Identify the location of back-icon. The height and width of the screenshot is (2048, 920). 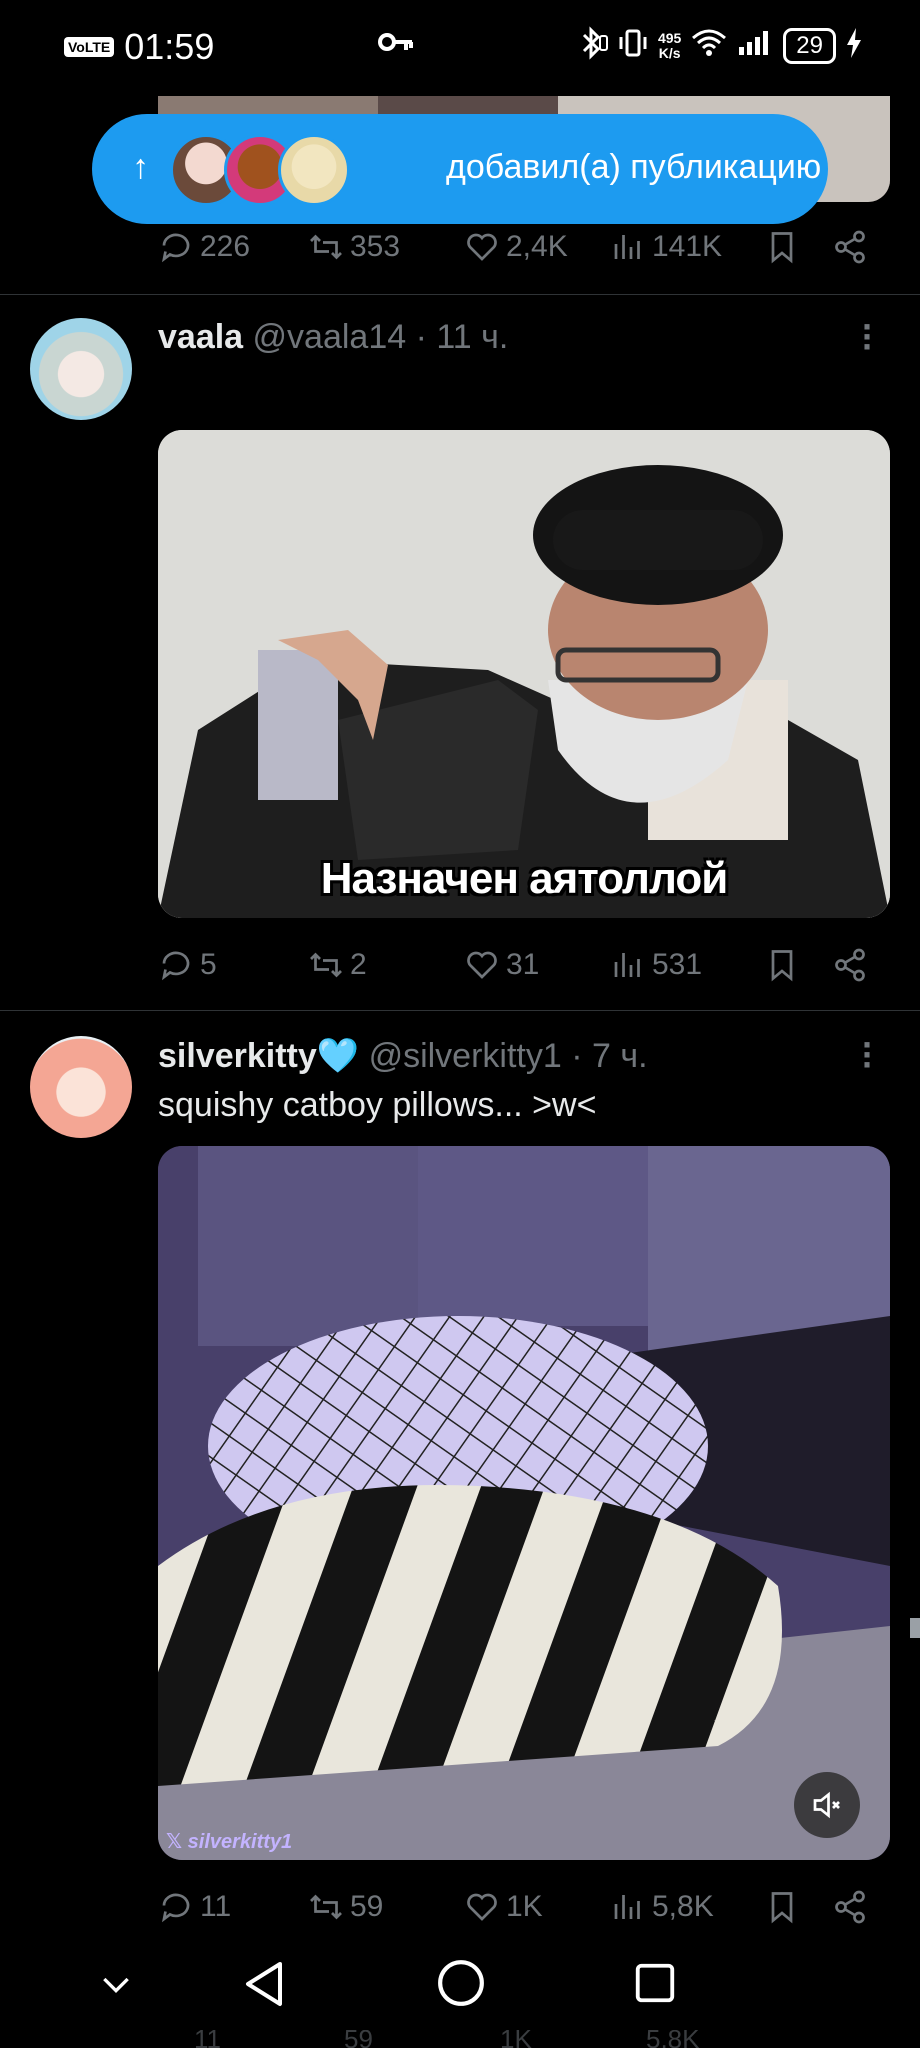
(264, 1986).